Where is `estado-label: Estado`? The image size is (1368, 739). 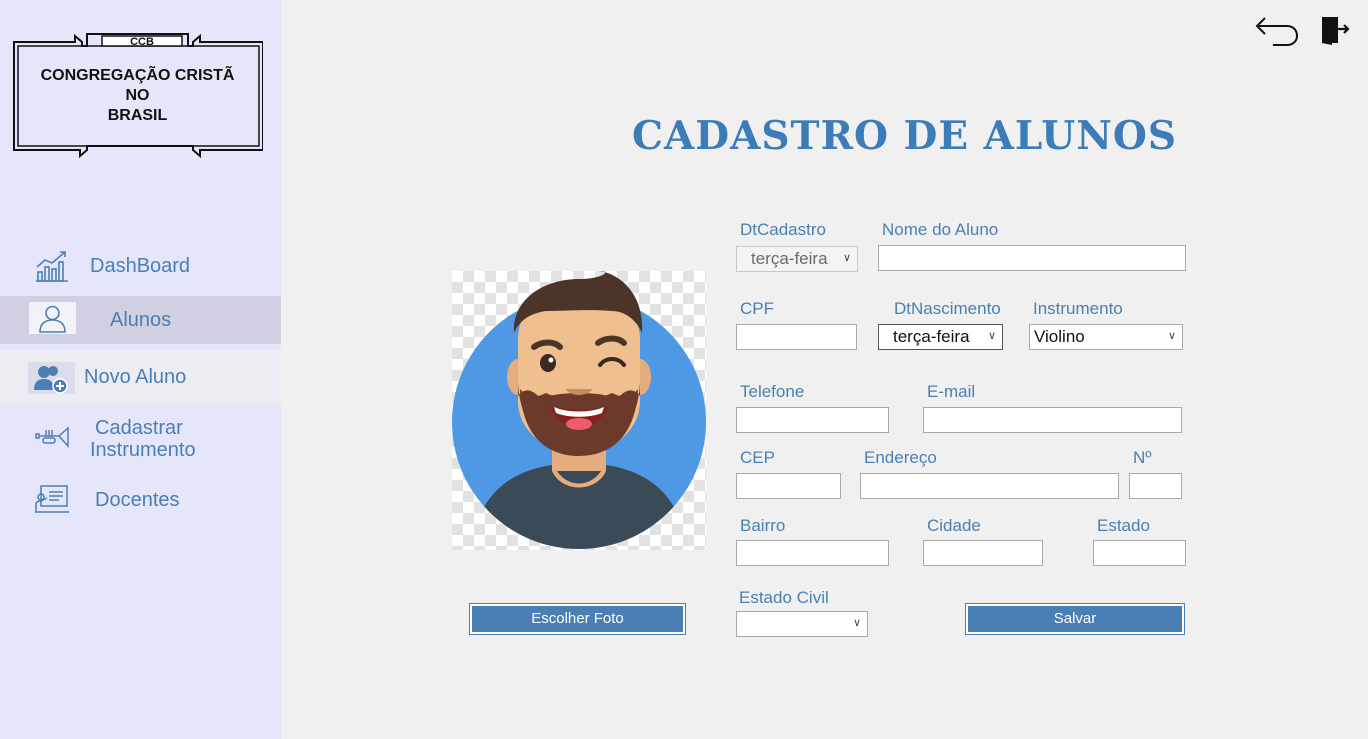 estado-label: Estado is located at coordinates (1123, 525).